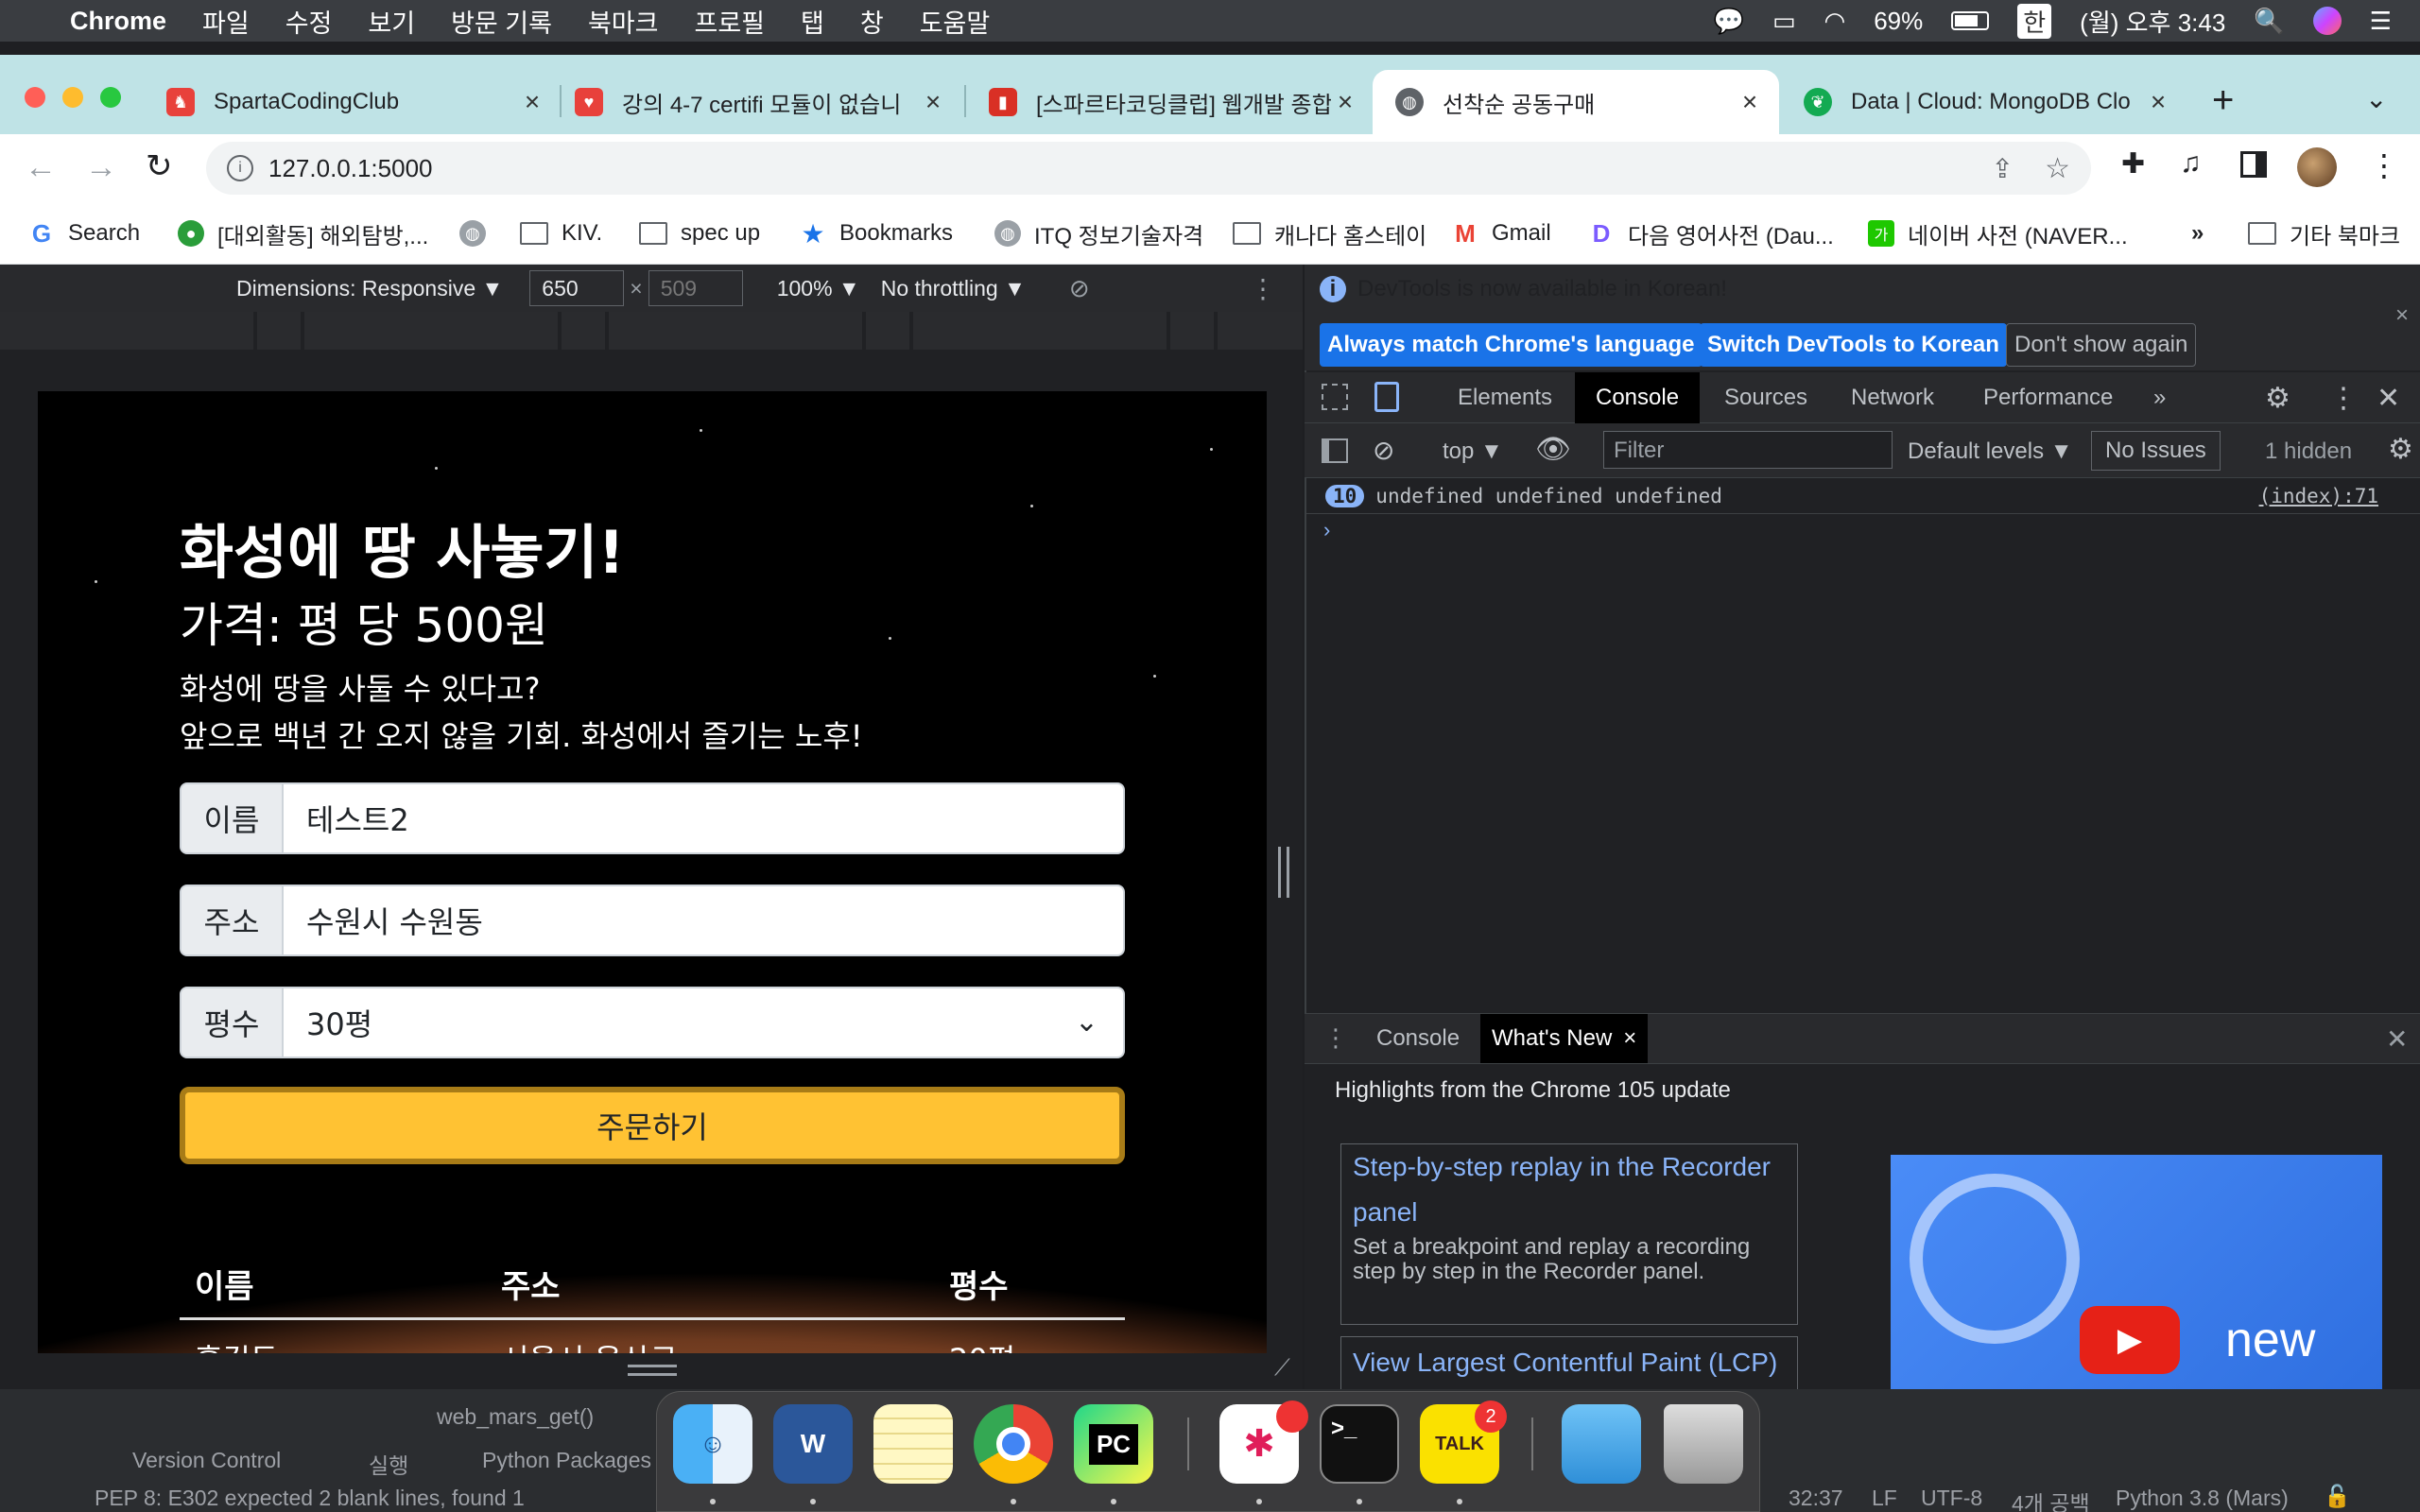 Image resolution: width=2420 pixels, height=1512 pixels. What do you see at coordinates (818, 288) in the screenshot?
I see `zoom-select: 100% ▼` at bounding box center [818, 288].